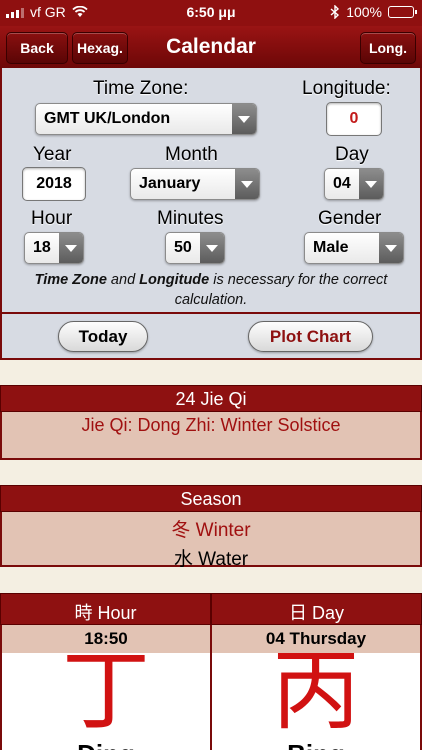 The width and height of the screenshot is (422, 750). What do you see at coordinates (191, 154) in the screenshot?
I see `month-label: Month` at bounding box center [191, 154].